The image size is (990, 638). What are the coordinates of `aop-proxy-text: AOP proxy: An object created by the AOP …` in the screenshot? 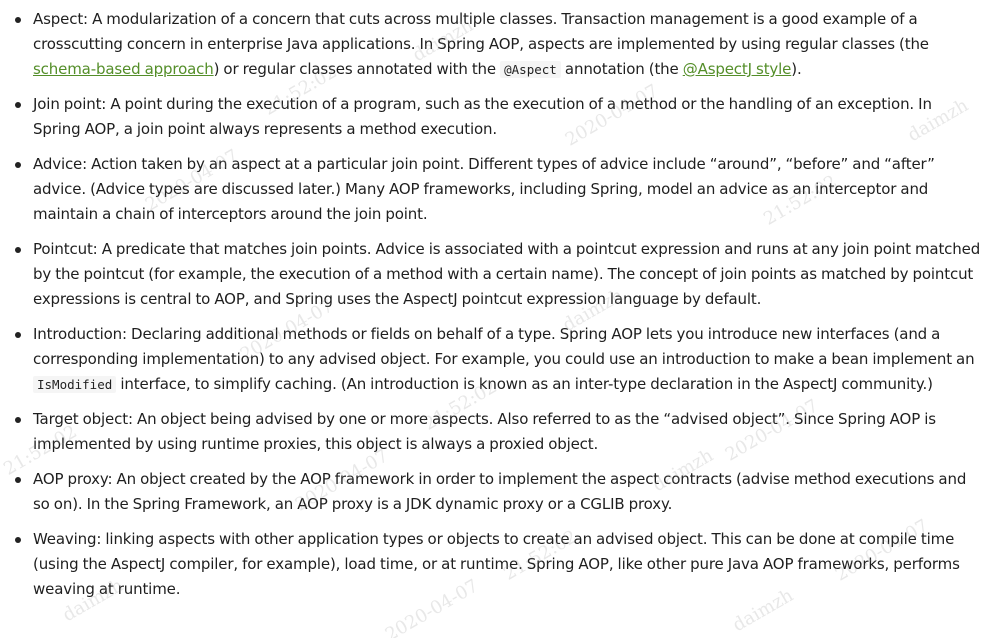 It's located at (500, 491).